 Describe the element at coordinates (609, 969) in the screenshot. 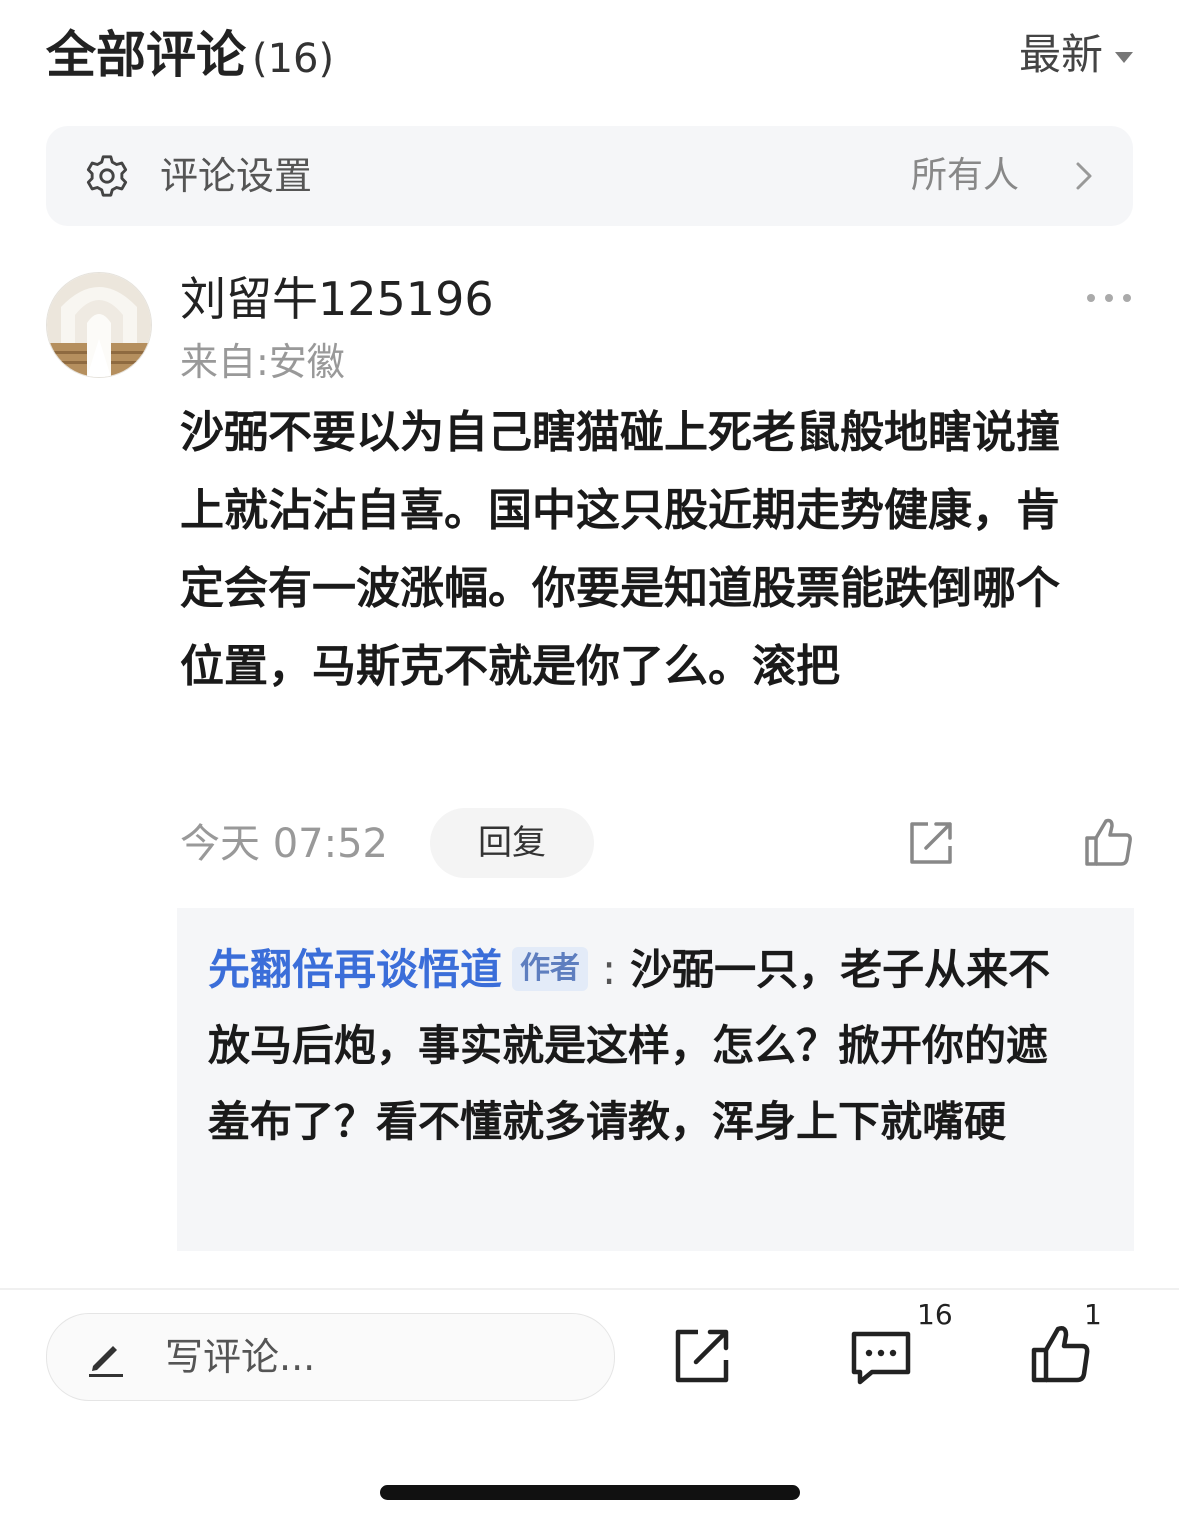

I see `reply-colon: :` at that location.